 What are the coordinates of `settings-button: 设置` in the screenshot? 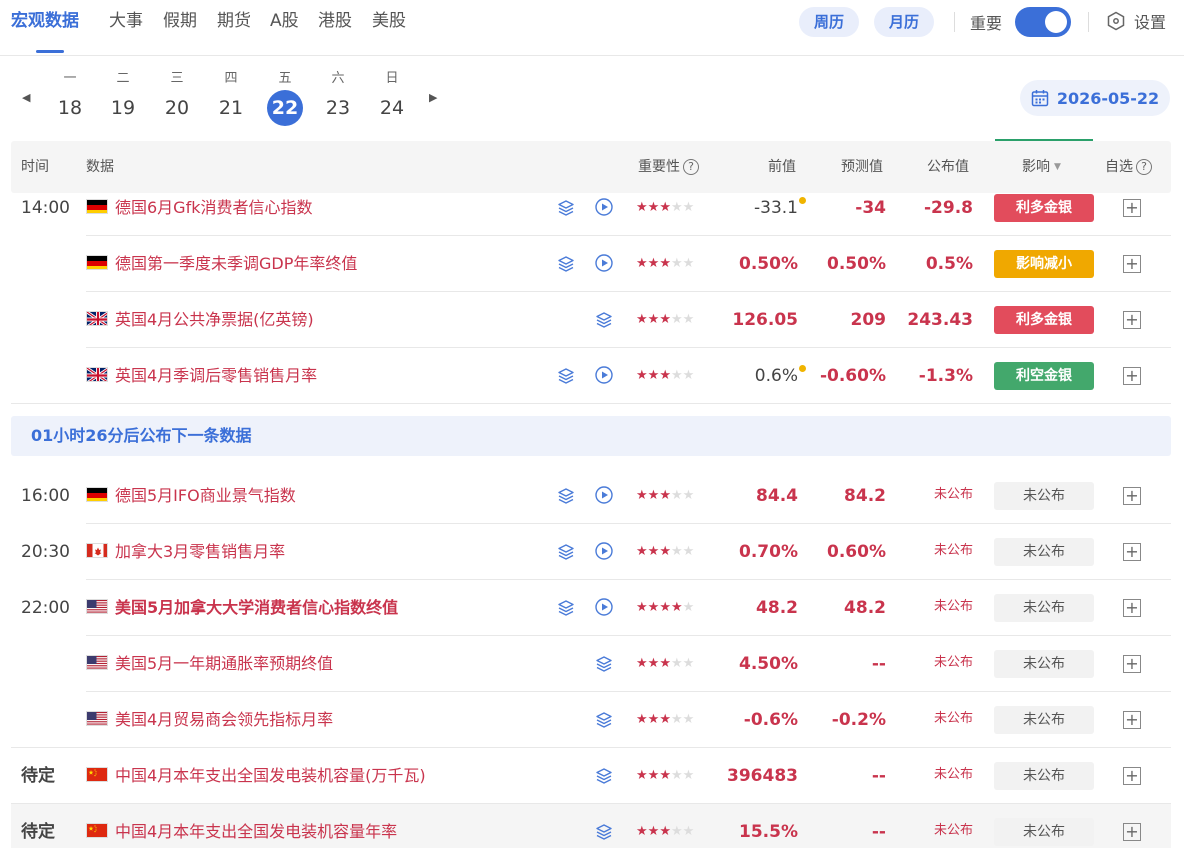 It's located at (1136, 21).